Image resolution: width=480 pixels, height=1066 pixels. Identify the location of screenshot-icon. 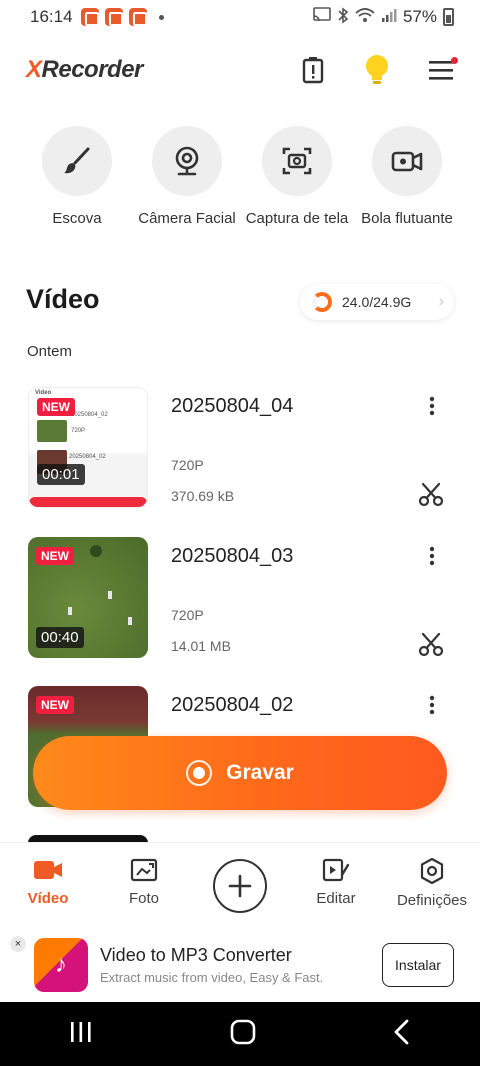
(297, 161).